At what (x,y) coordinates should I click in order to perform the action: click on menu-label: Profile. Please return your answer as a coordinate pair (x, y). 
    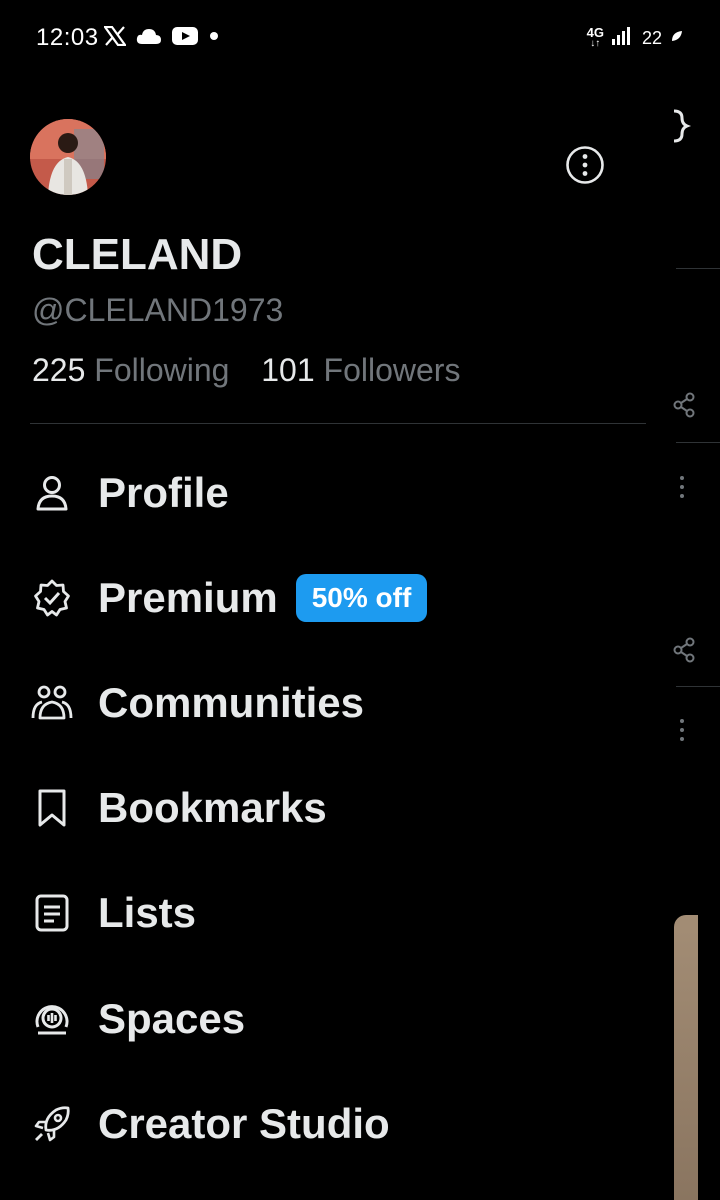
    Looking at the image, I should click on (163, 492).